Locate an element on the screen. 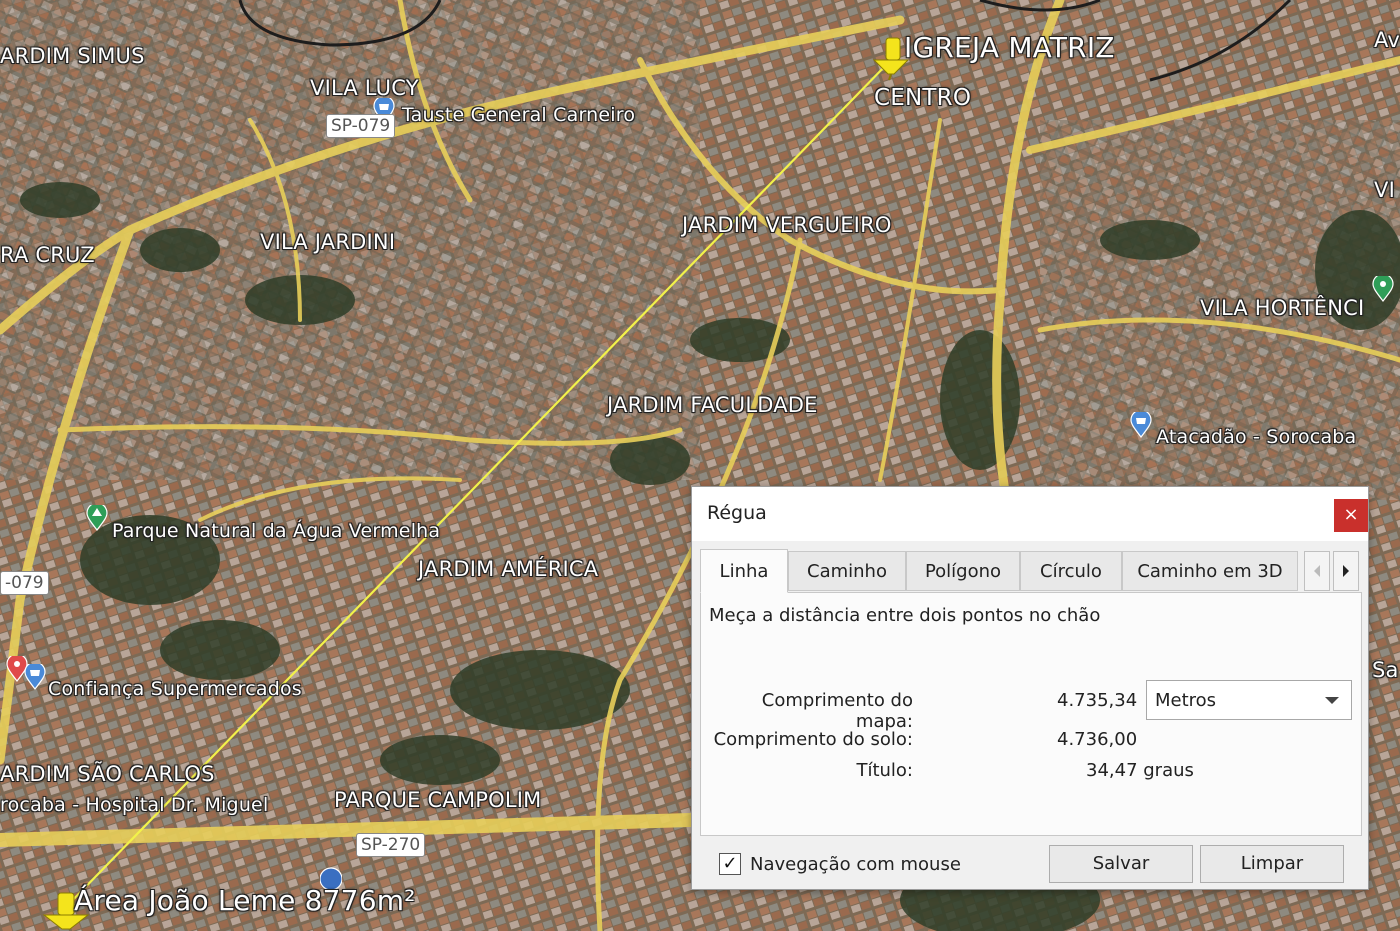 The height and width of the screenshot is (931, 1400). map-label-jardim-faculdade: JARDIM FACULDADE is located at coordinates (712, 405).